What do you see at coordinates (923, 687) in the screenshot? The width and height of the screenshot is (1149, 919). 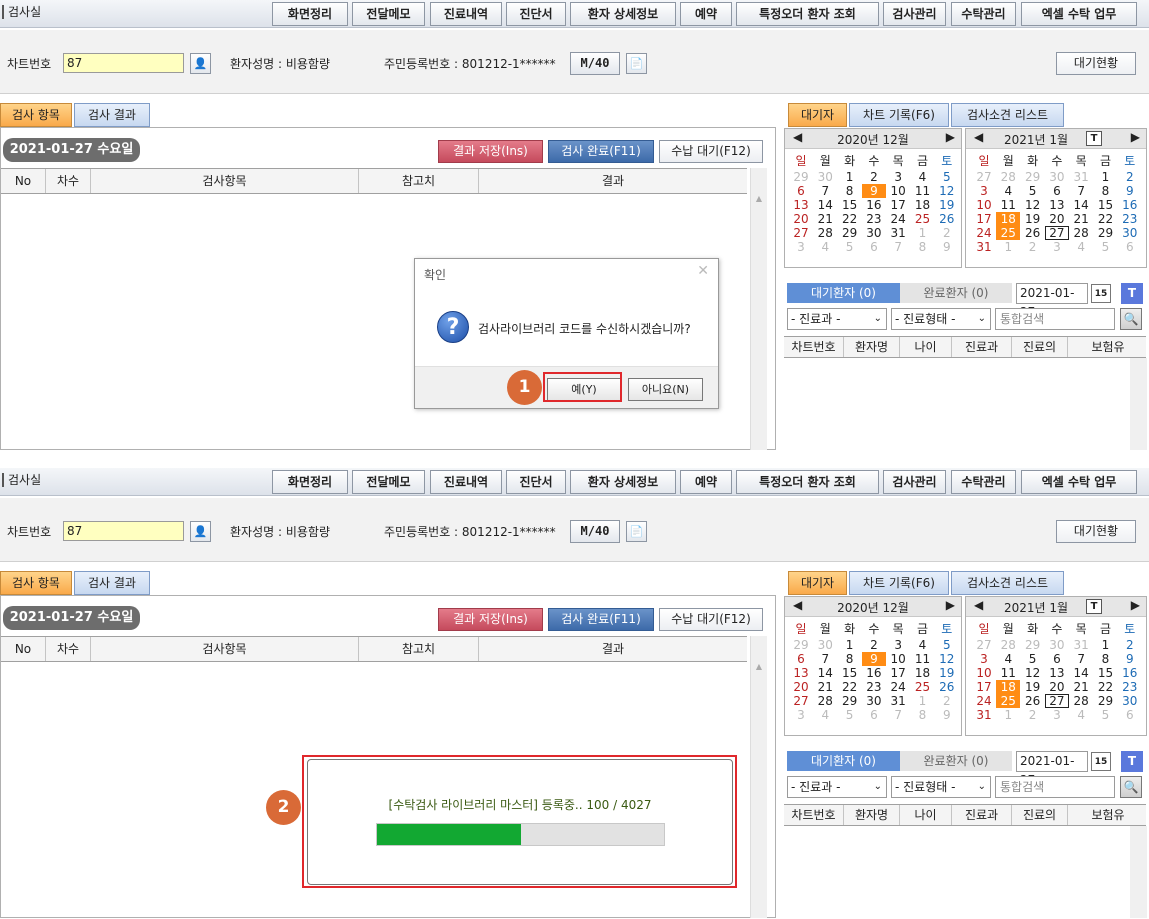 I see `calendar-day: 25` at bounding box center [923, 687].